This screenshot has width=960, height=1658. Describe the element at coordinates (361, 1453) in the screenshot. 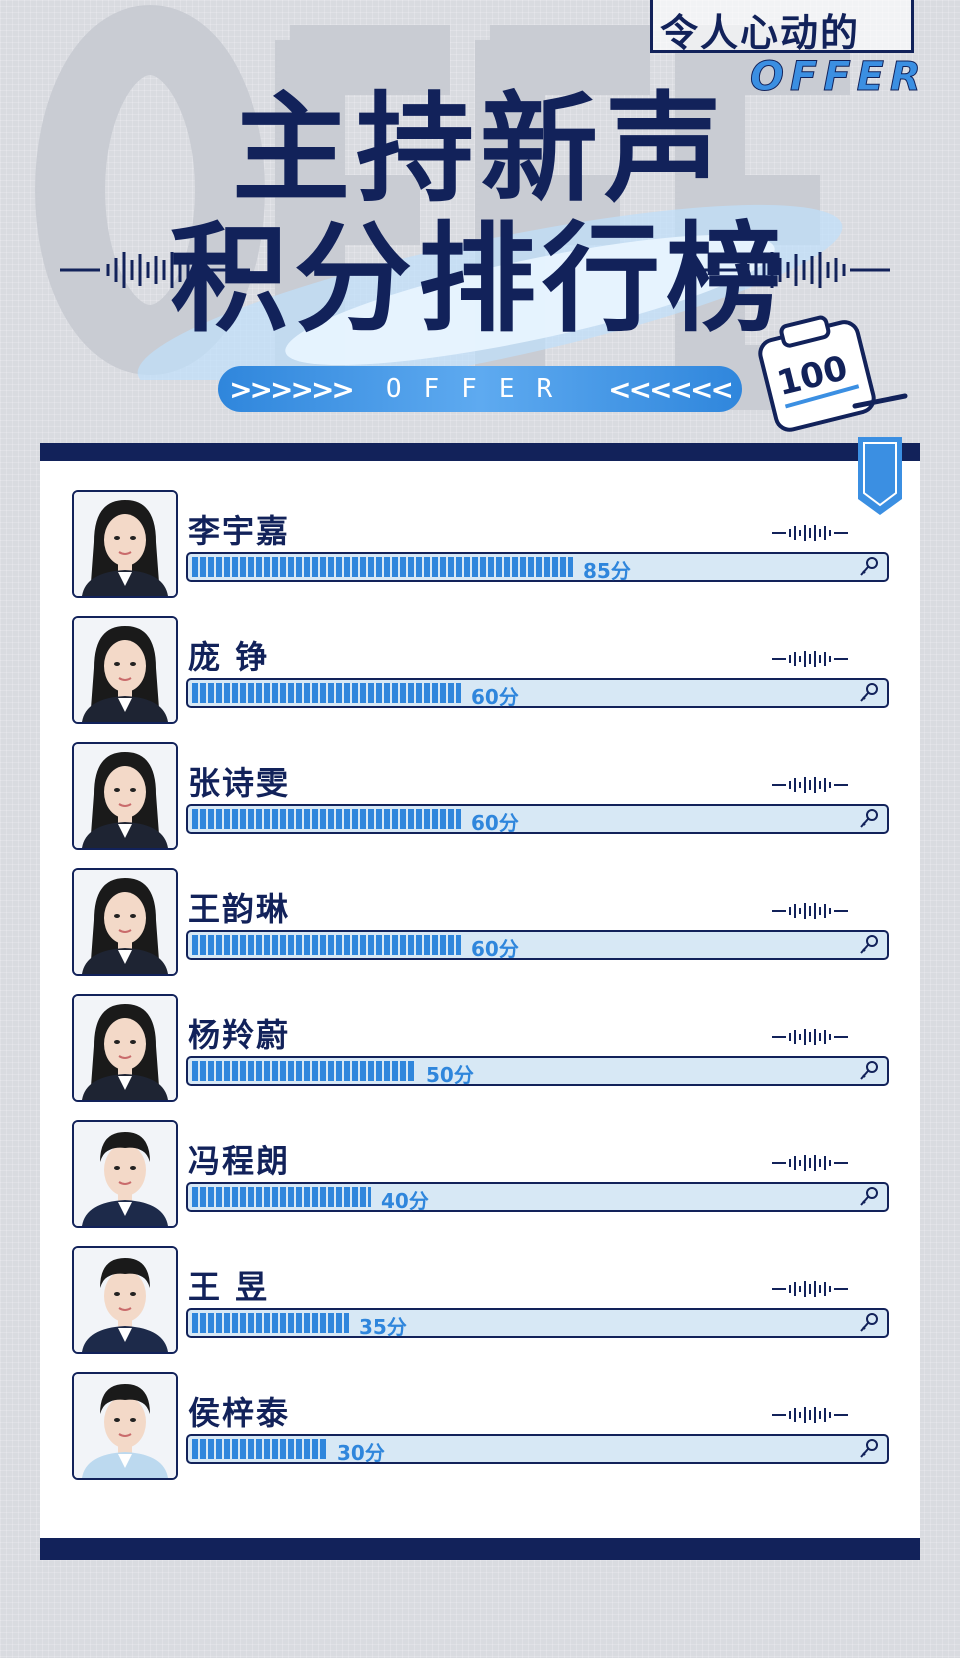

I see `score-label: 30分` at that location.